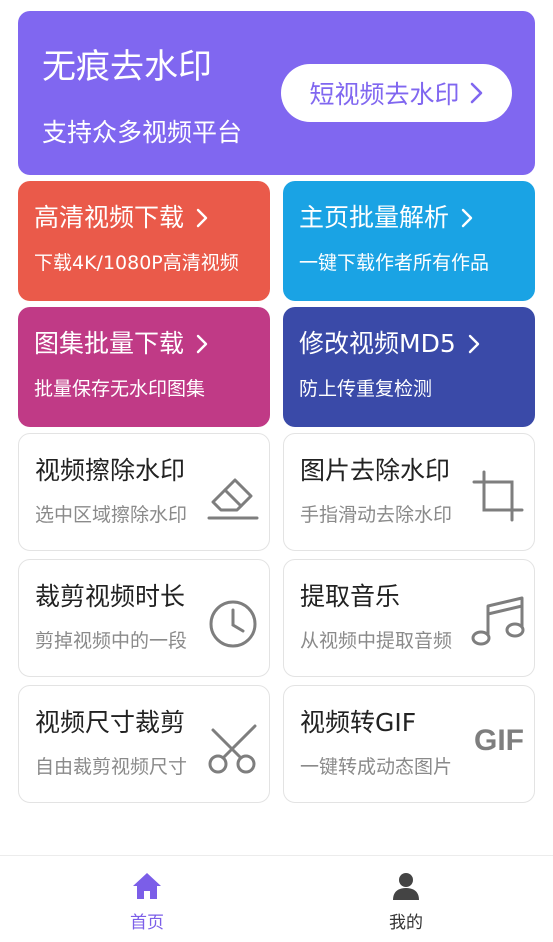  I want to click on home-icon, so click(147, 886).